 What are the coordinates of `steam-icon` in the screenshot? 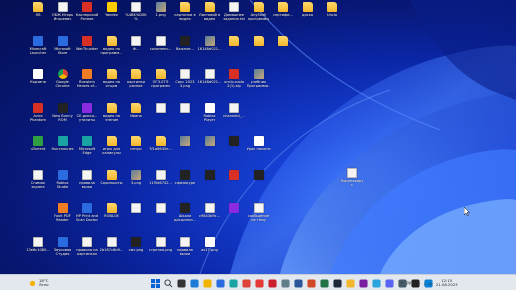 It's located at (337, 283).